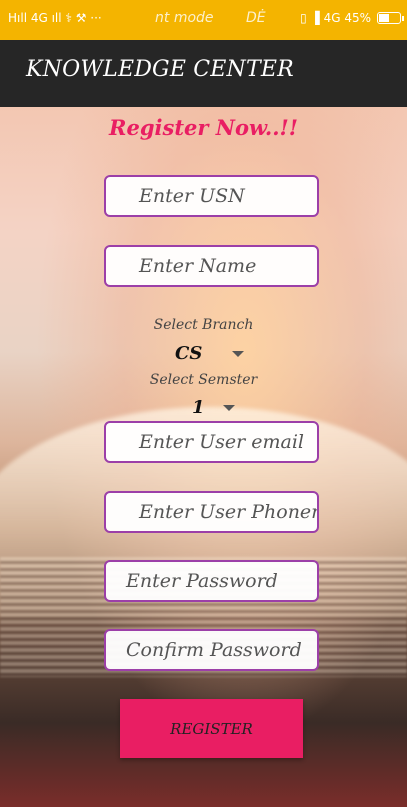  Describe the element at coordinates (210, 353) in the screenshot. I see `branch-dropdown: CS` at that location.